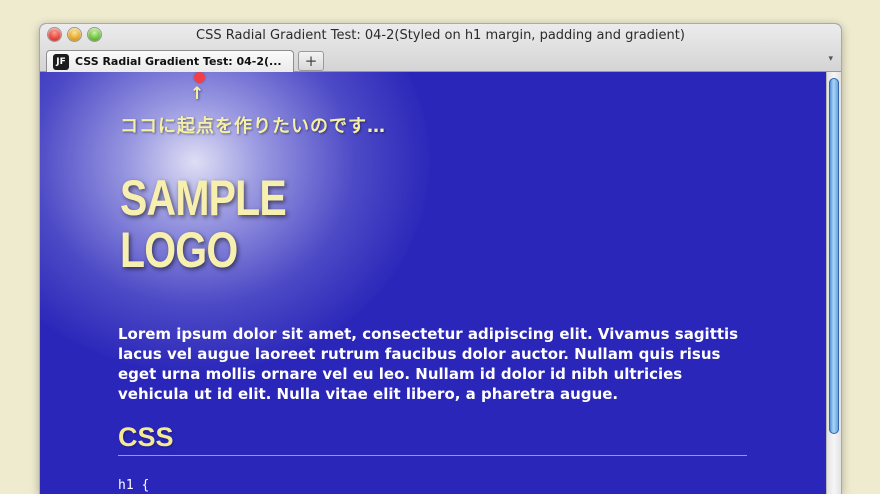 The image size is (880, 494). I want to click on favicon-icon: JF, so click(61, 62).